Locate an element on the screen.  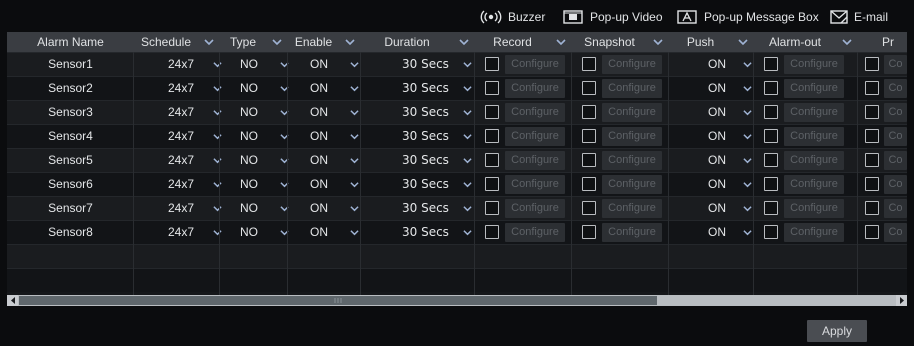
horizontal-scrollbar is located at coordinates (457, 300).